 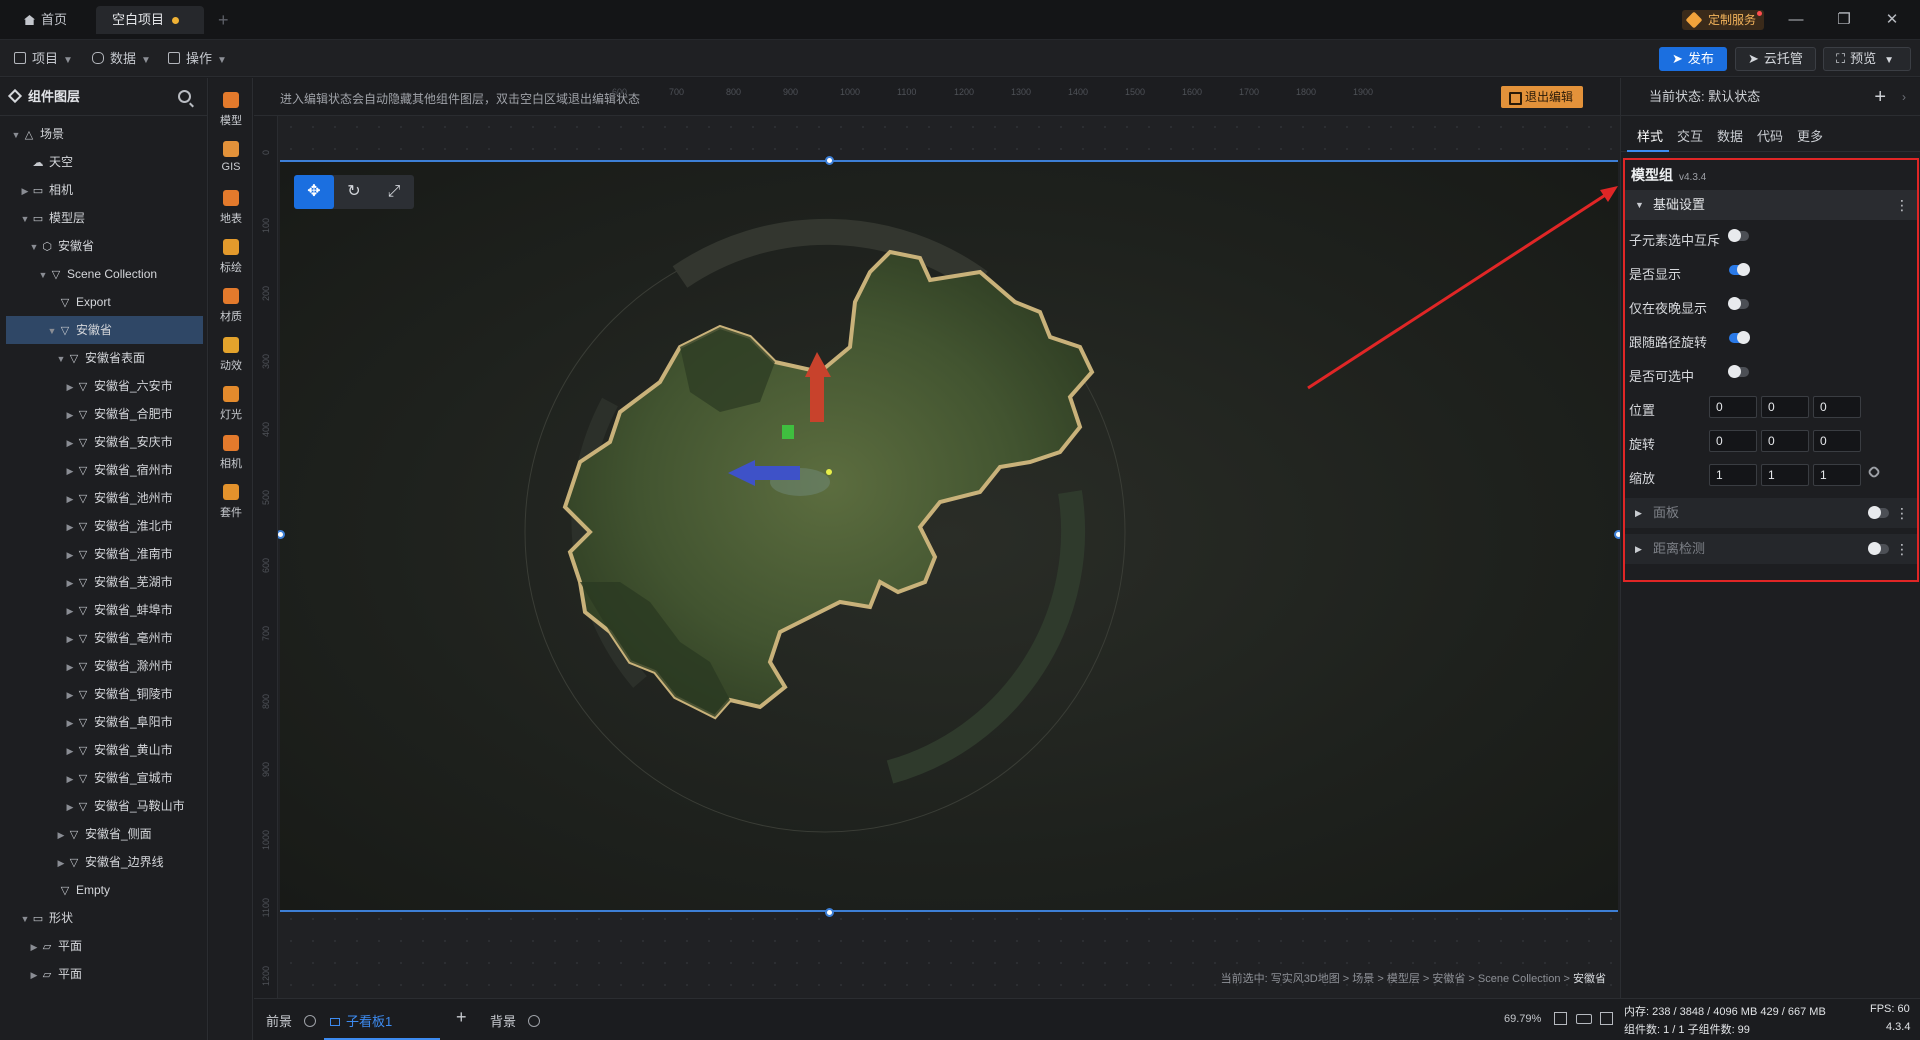 I want to click on position-z-input: 0, so click(x=1837, y=407).